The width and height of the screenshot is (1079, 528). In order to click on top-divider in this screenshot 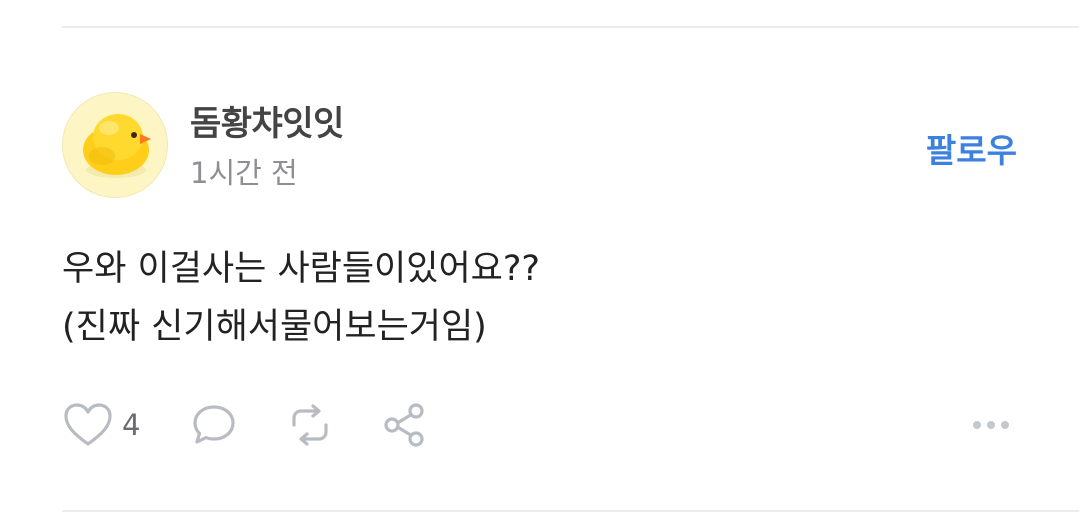, I will do `click(570, 27)`.